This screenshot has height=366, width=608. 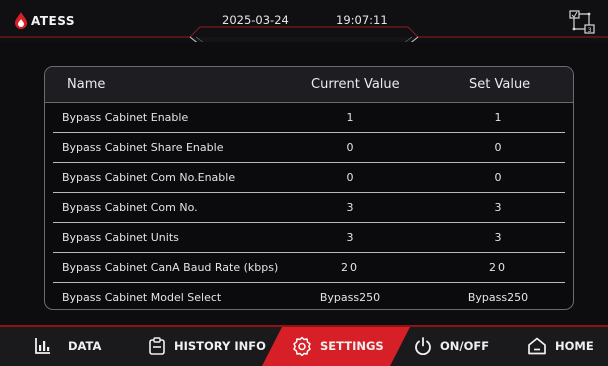 I want to click on header-date: 2025-03-24, so click(x=255, y=20).